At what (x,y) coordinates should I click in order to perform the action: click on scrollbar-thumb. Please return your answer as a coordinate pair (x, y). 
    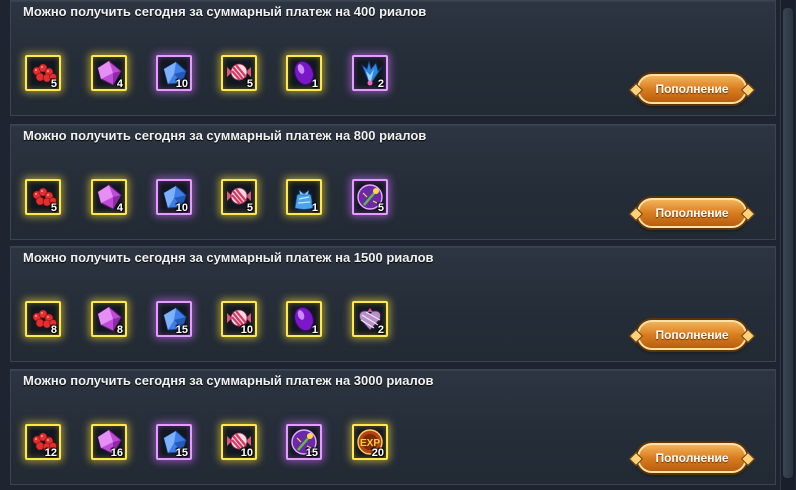
    Looking at the image, I should click on (788, 243).